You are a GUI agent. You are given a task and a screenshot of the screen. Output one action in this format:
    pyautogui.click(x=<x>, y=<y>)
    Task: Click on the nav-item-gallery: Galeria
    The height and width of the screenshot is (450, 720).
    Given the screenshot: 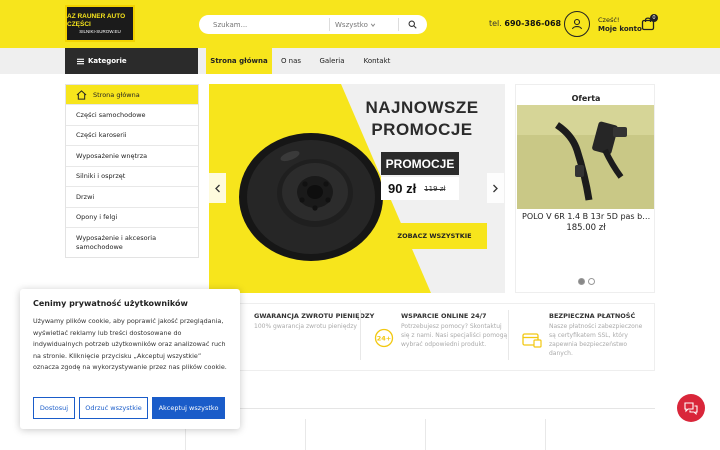 What is the action you would take?
    pyautogui.click(x=332, y=61)
    